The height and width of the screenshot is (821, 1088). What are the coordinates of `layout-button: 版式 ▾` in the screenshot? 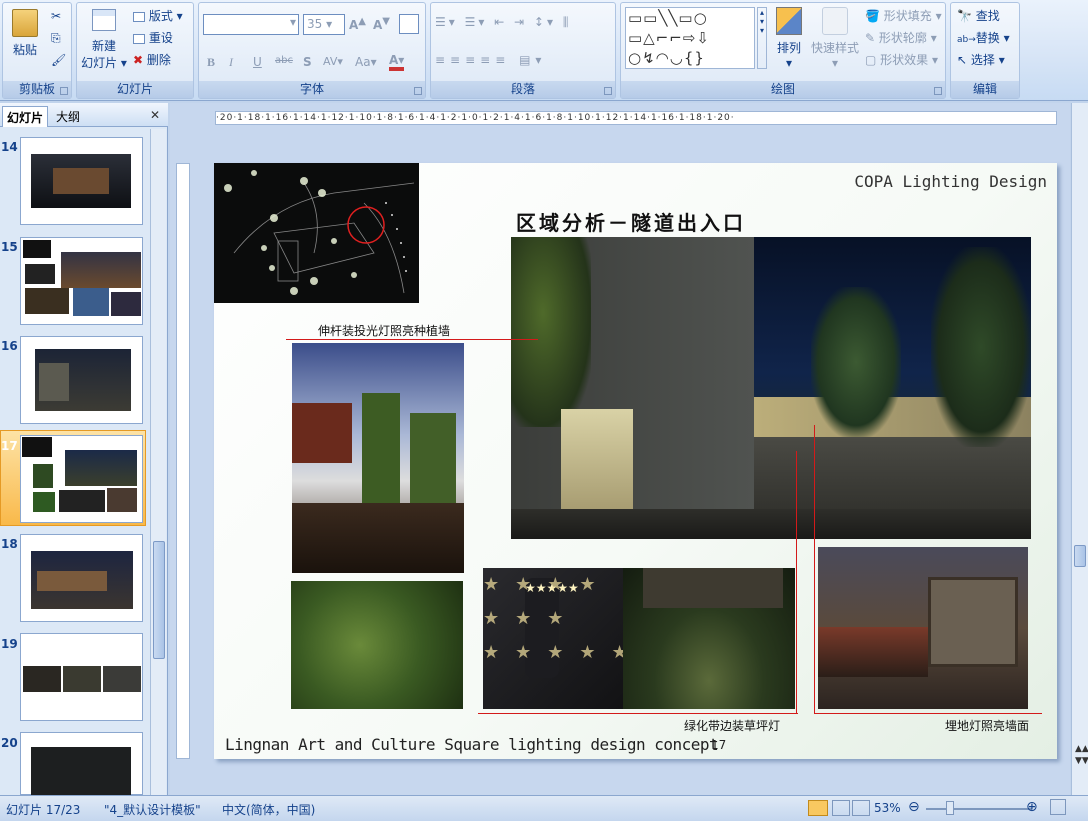 It's located at (158, 15).